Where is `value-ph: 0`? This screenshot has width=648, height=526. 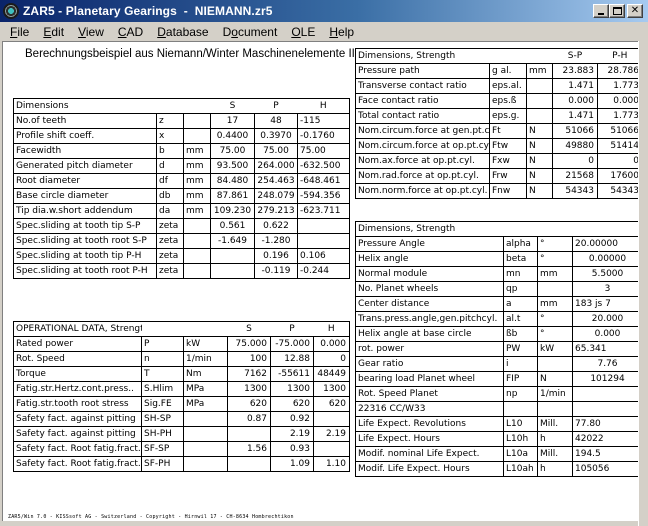
value-ph: 0 is located at coordinates (620, 161).